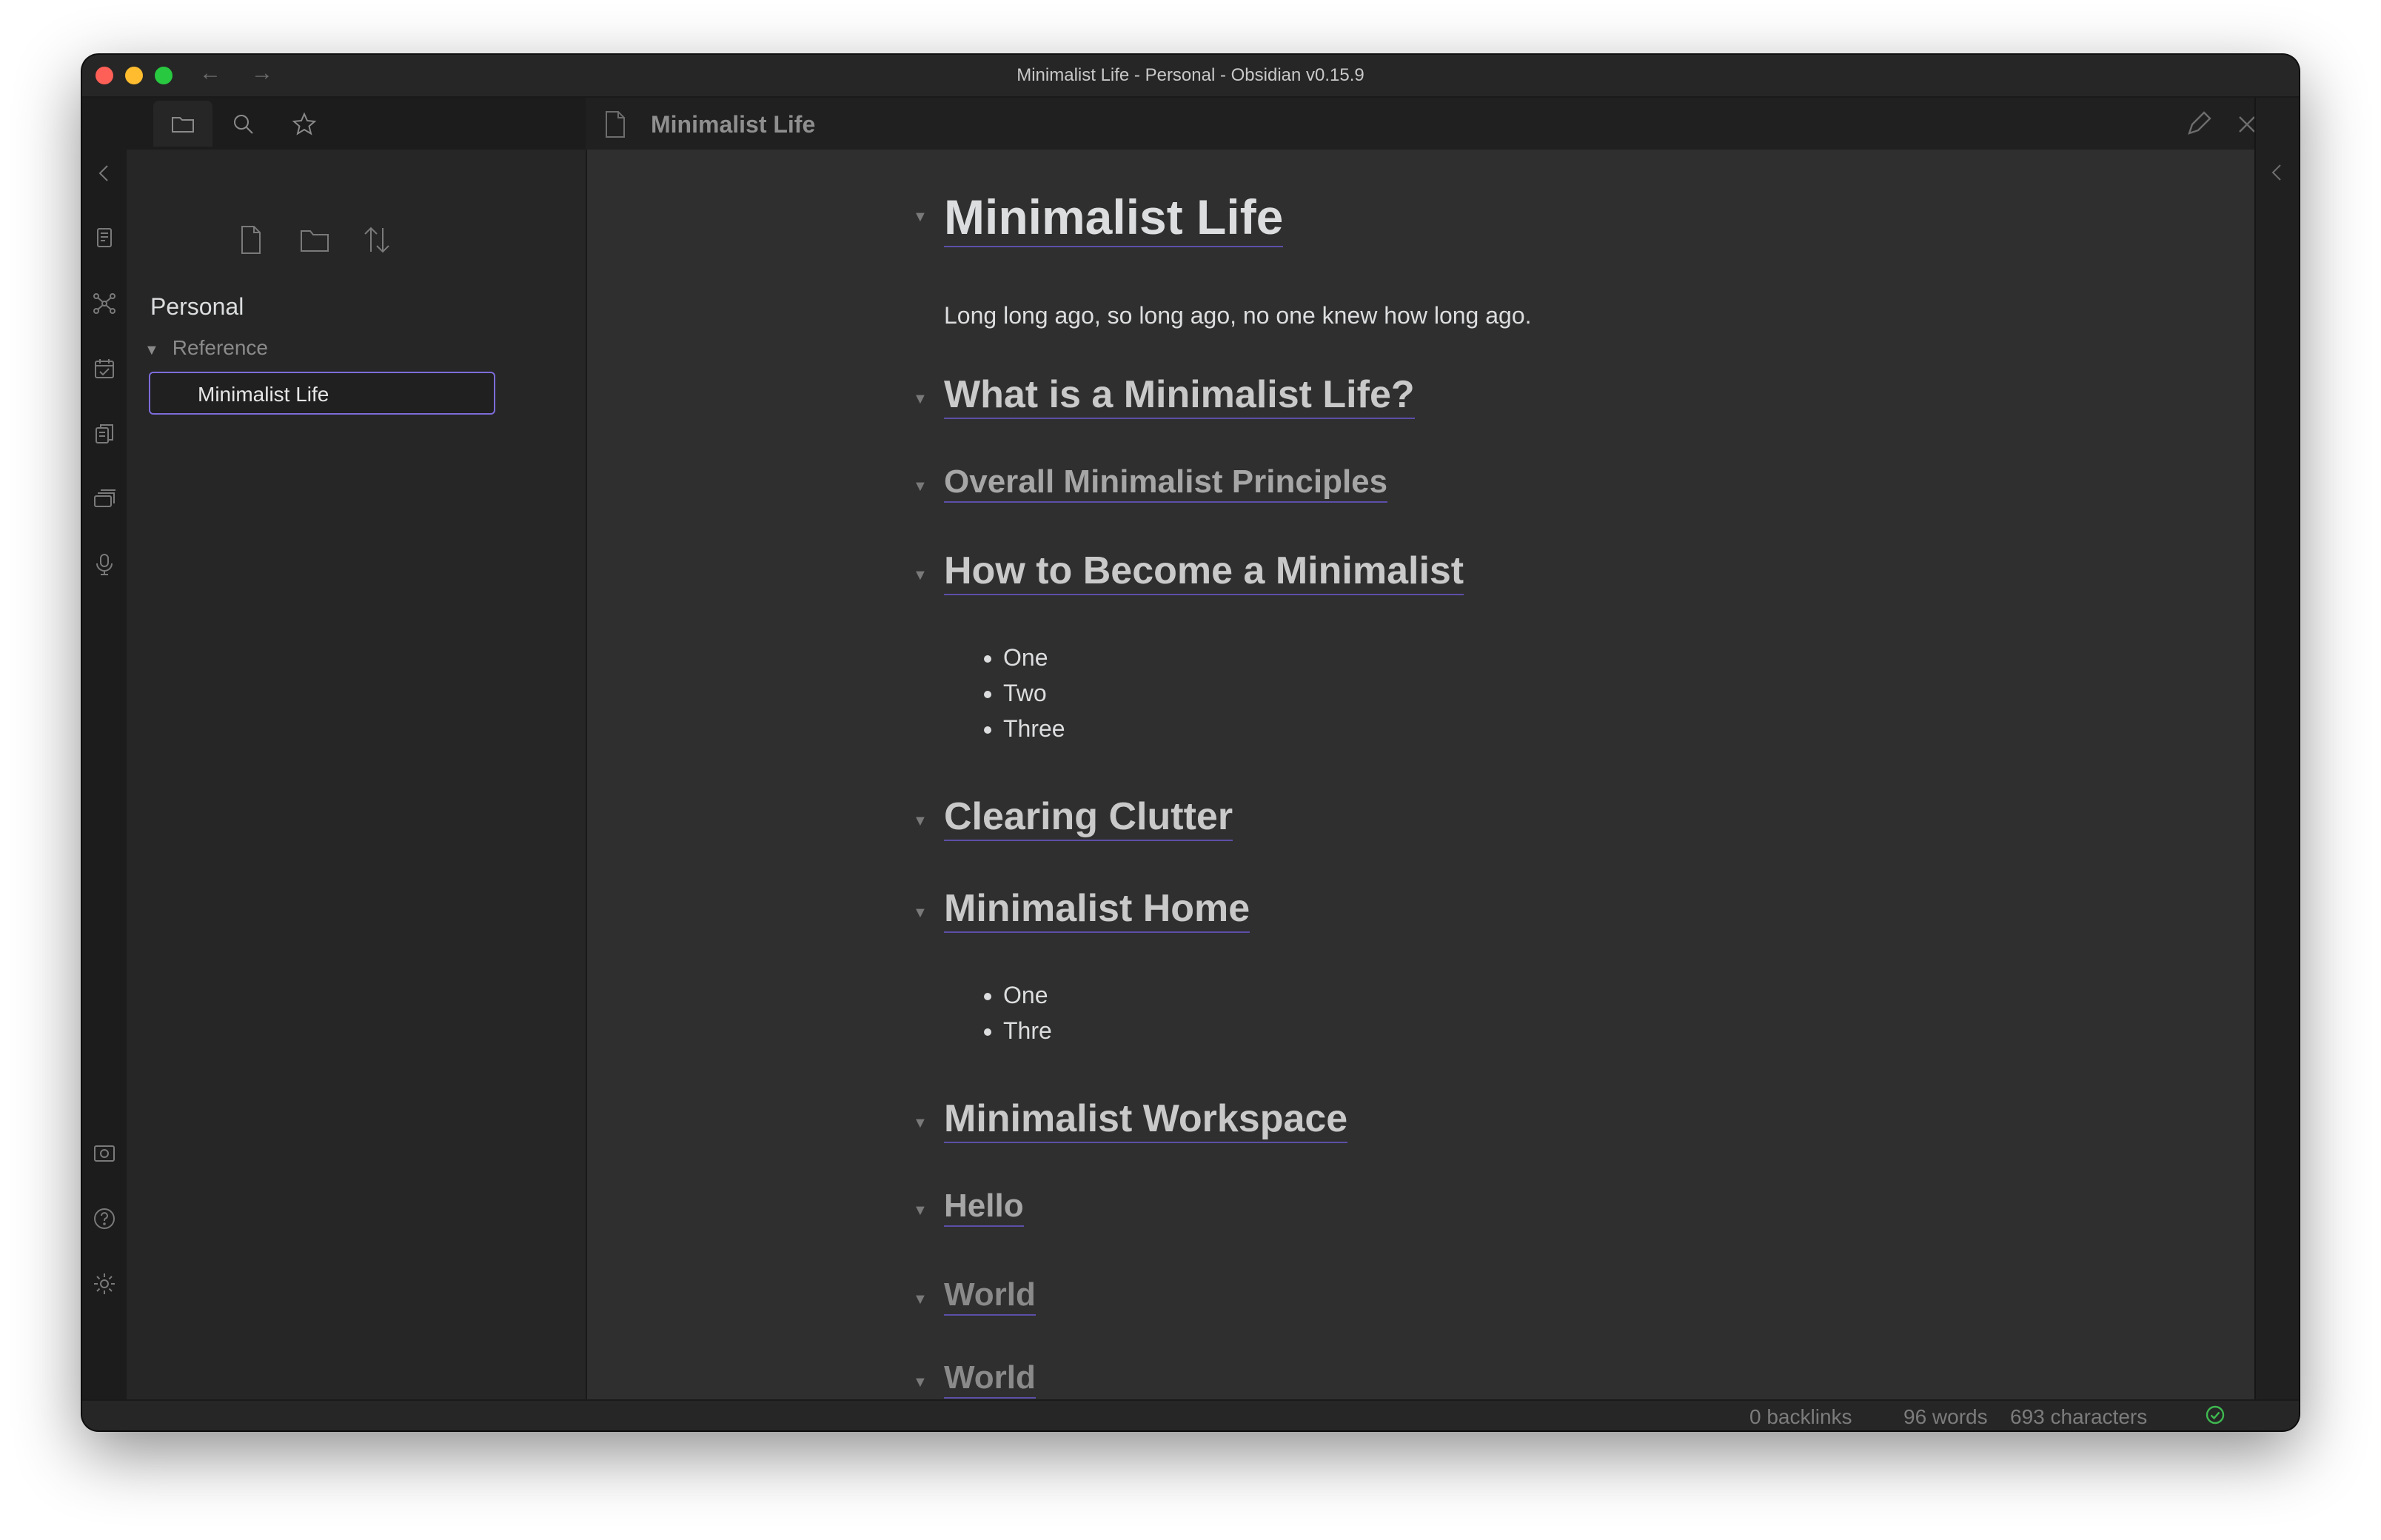  Describe the element at coordinates (998, 1012) in the screenshot. I see `bullet-list: One Thre` at that location.